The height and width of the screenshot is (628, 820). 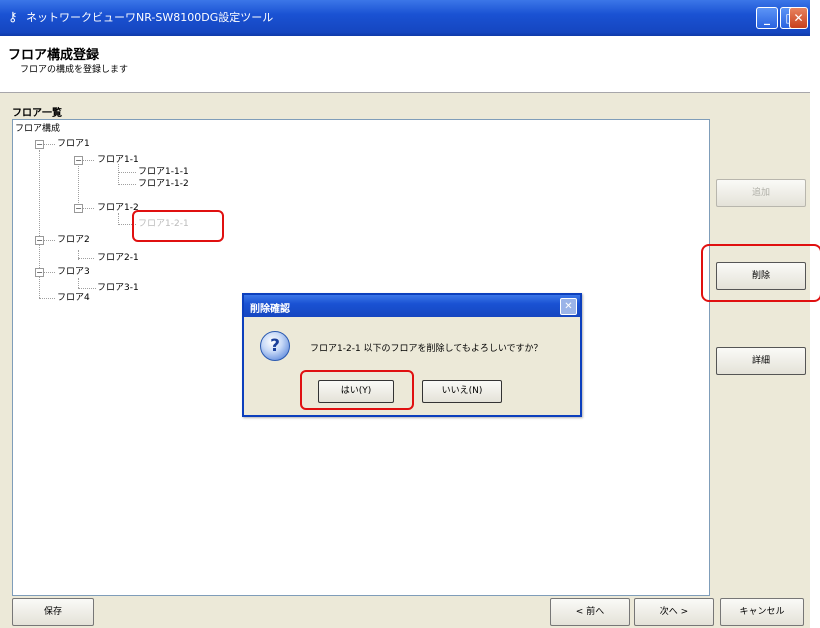 I want to click on tree-node-floor1-1-1: フロア1-1-1, so click(x=163, y=172).